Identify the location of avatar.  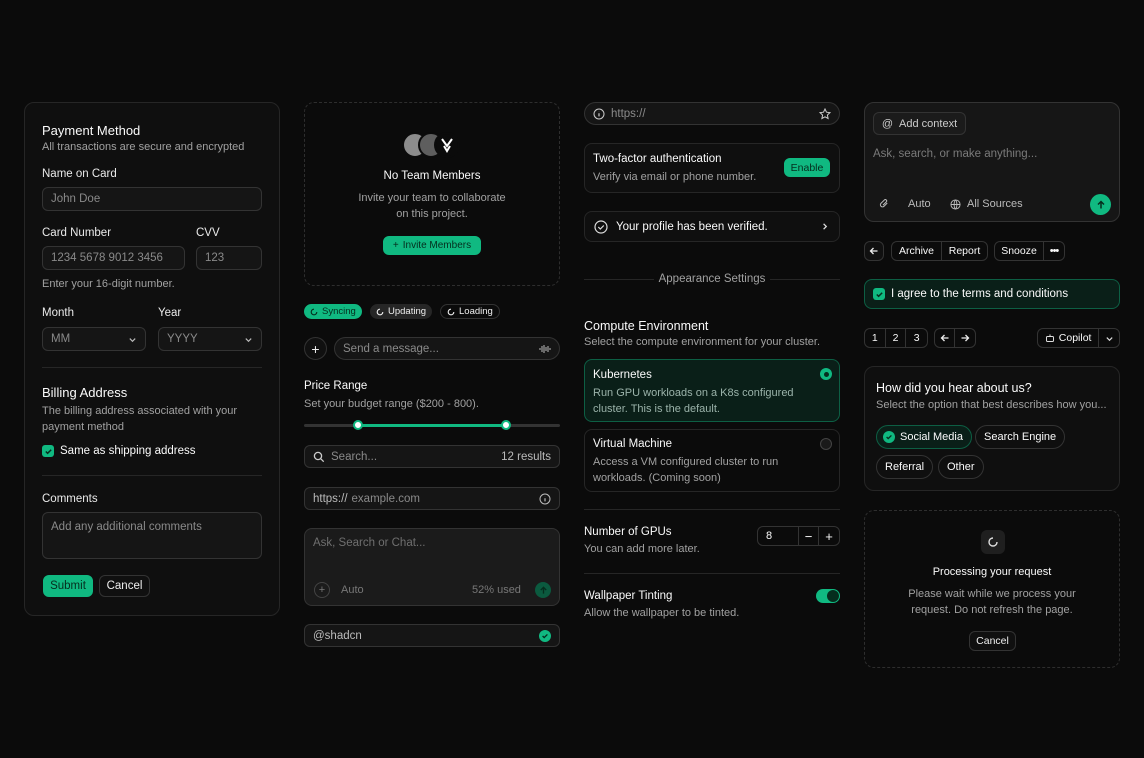
(447, 145).